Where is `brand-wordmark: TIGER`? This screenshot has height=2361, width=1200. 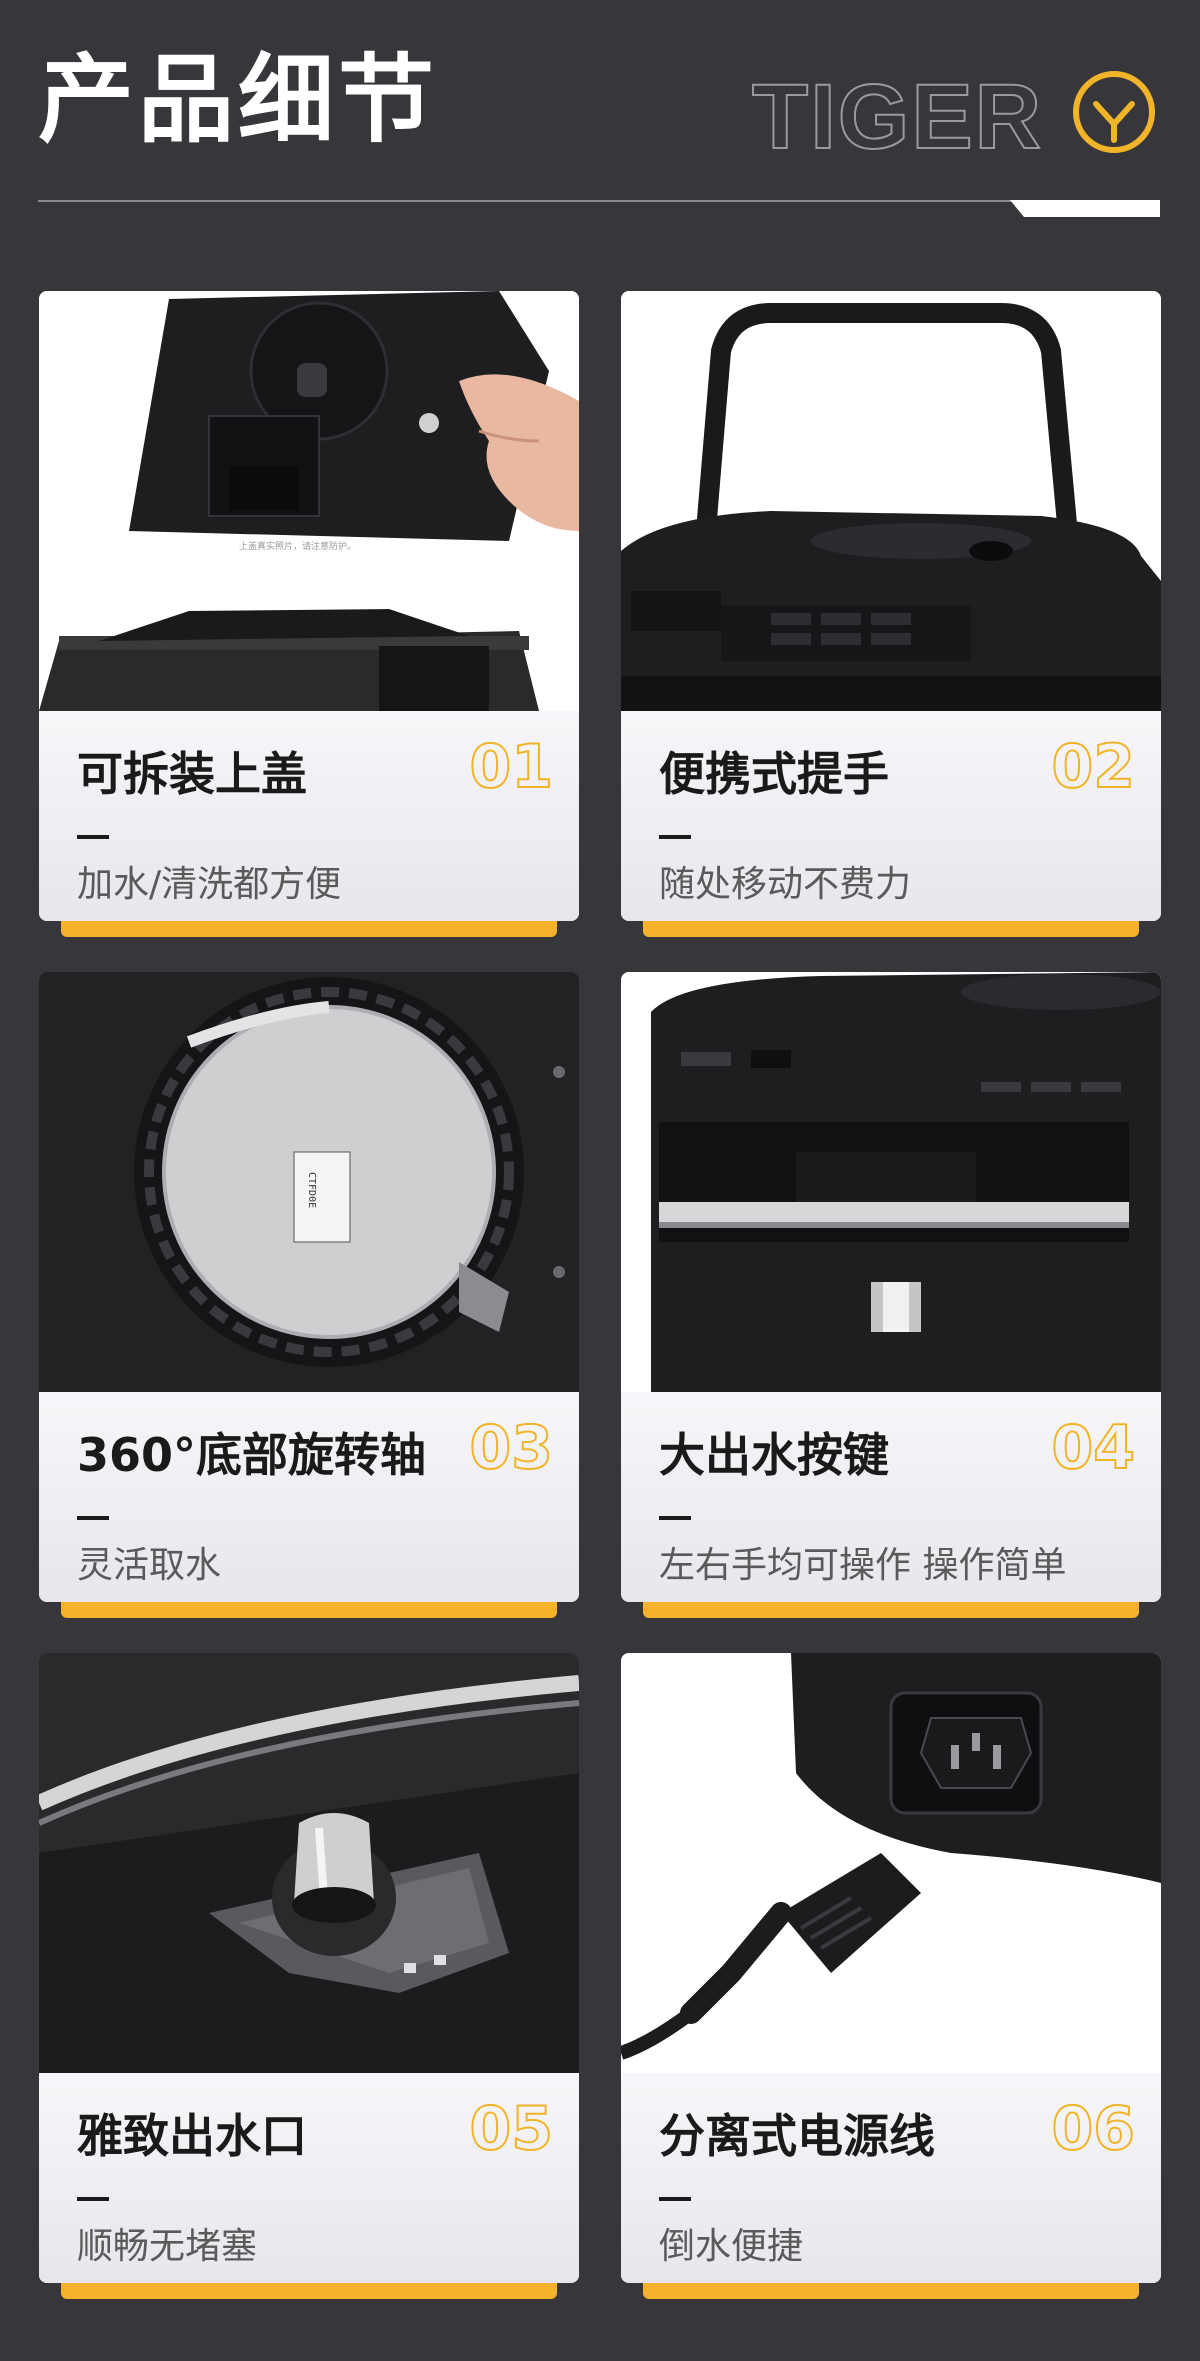
brand-wordmark: TIGER is located at coordinates (897, 114).